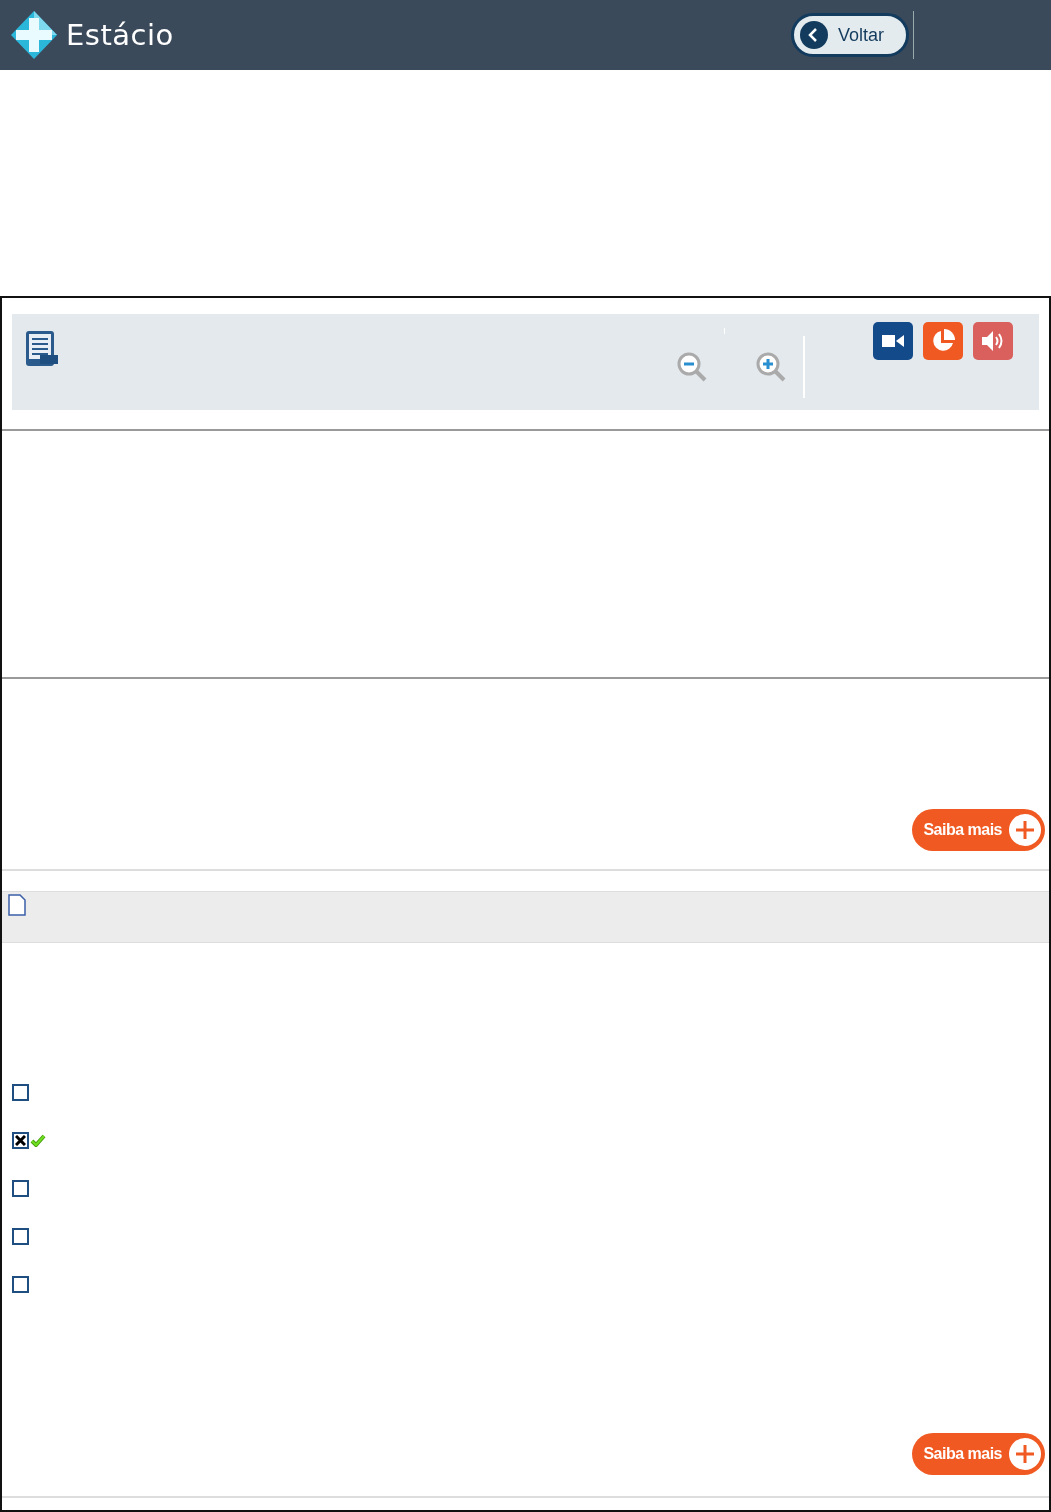 Image resolution: width=1051 pixels, height=1512 pixels. Describe the element at coordinates (813, 35) in the screenshot. I see `chevron-left-icon` at that location.